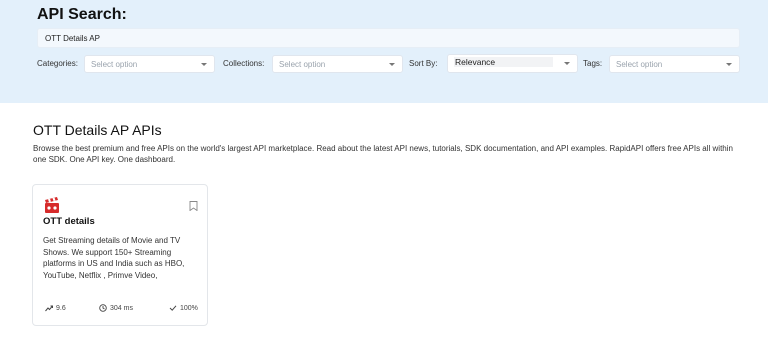  What do you see at coordinates (674, 64) in the screenshot?
I see `tags-select: Select option` at bounding box center [674, 64].